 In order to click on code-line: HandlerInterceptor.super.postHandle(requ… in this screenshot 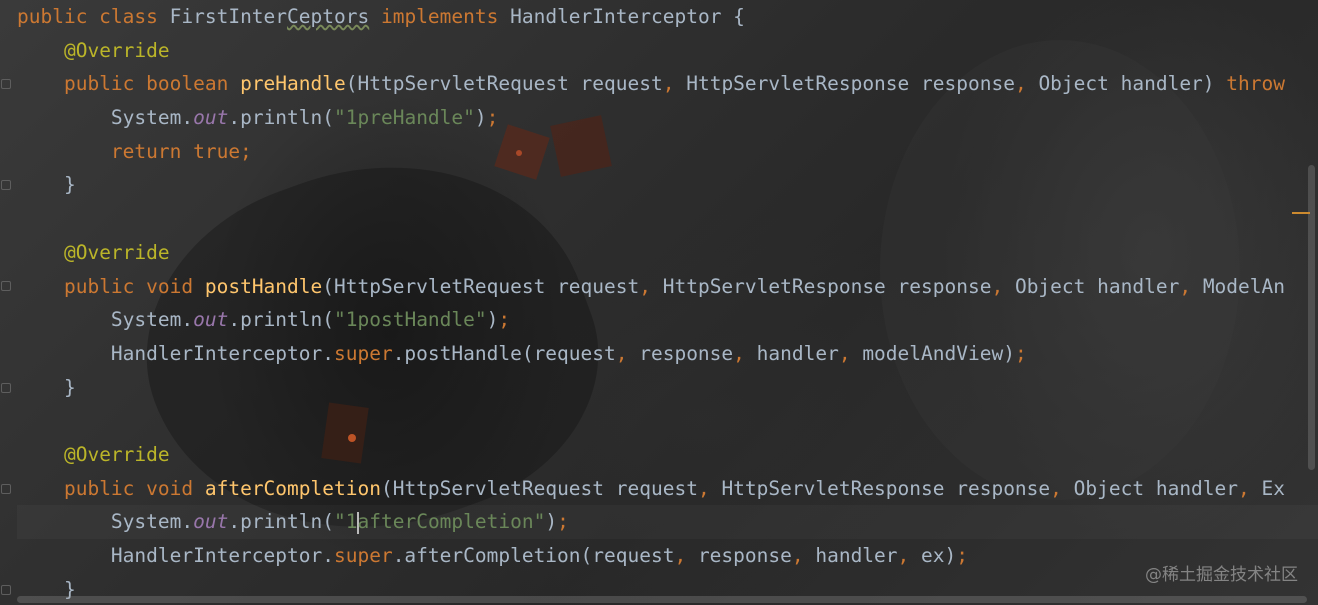, I will do `click(667, 354)`.